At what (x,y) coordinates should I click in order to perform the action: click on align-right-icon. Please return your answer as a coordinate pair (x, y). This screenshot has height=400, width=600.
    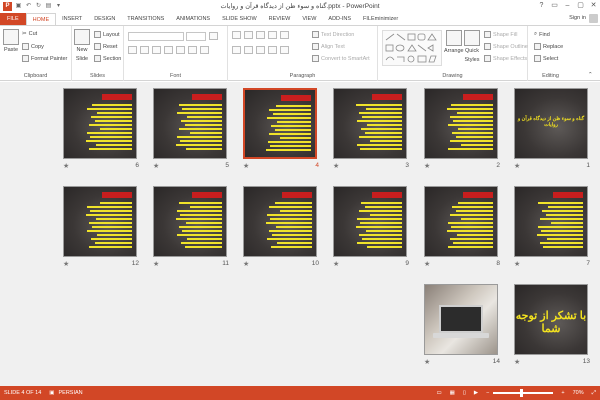
    Looking at the image, I should click on (260, 50).